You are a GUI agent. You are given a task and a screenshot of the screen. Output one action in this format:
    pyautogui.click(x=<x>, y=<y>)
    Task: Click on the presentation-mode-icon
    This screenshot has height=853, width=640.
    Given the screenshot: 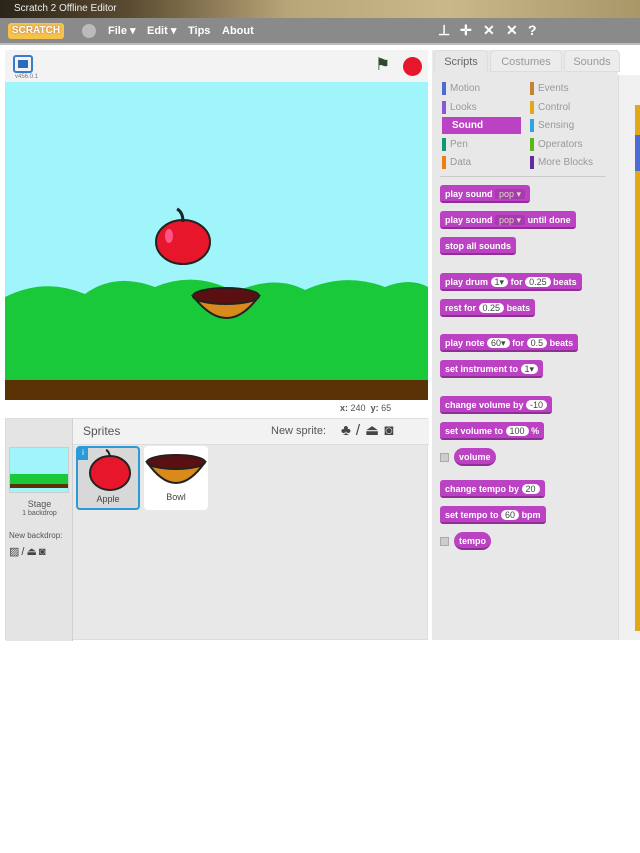 What is the action you would take?
    pyautogui.click(x=23, y=64)
    